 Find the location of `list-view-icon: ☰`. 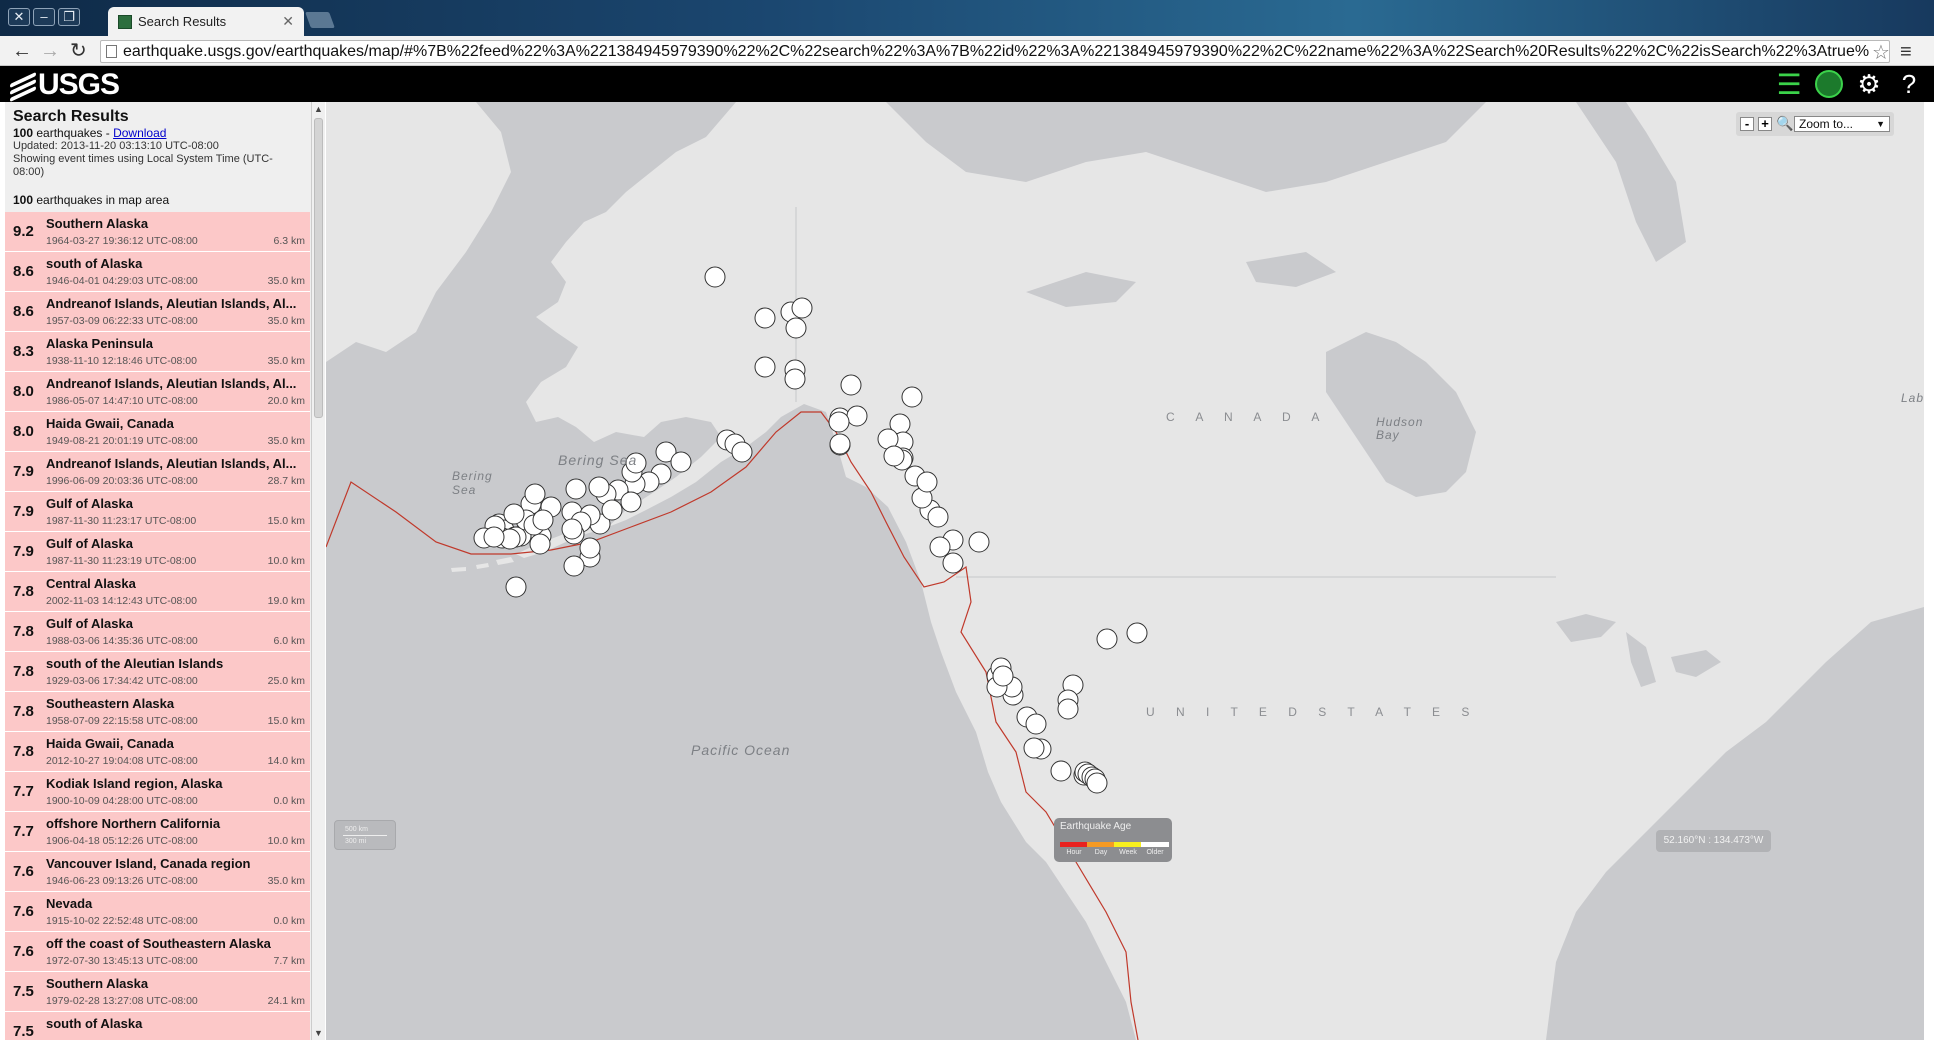

list-view-icon: ☰ is located at coordinates (1789, 84).